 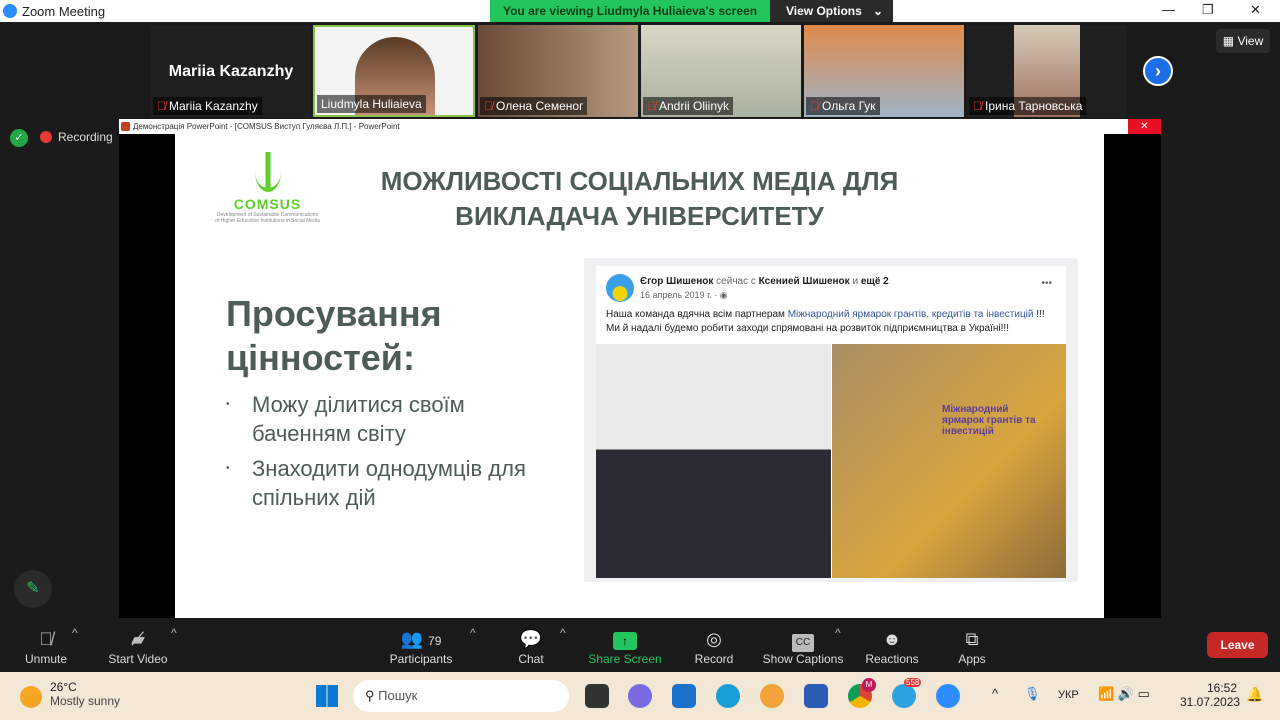 I want to click on edge-icon, so click(x=728, y=696).